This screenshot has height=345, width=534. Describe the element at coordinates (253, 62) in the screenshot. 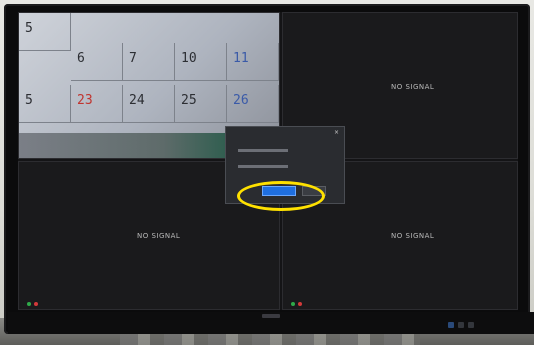

I see `calendar-cell: 11` at that location.